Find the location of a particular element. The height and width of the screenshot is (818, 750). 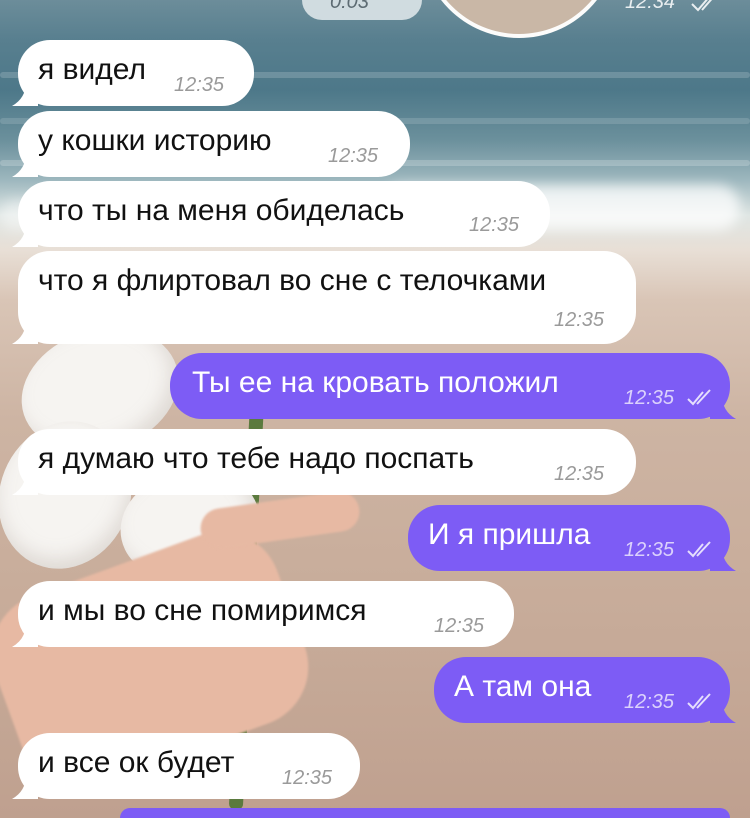

message-bubble-incoming: я видел 12:35 is located at coordinates (133, 73).